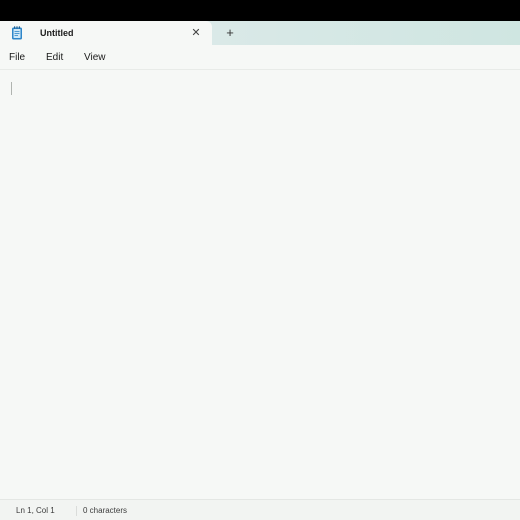  What do you see at coordinates (106, 33) in the screenshot?
I see `tab-untitled: Untitled ✕` at bounding box center [106, 33].